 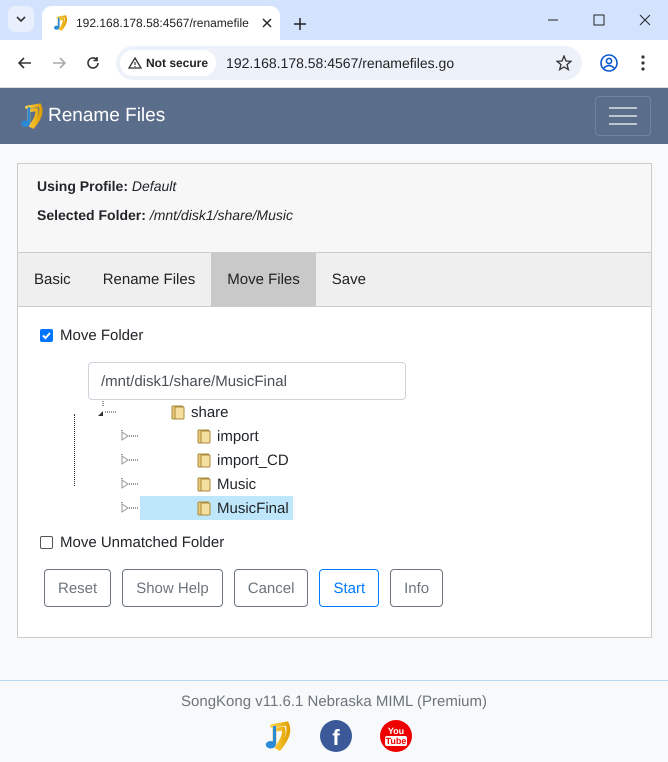 I want to click on facebook-link: f, so click(x=336, y=736).